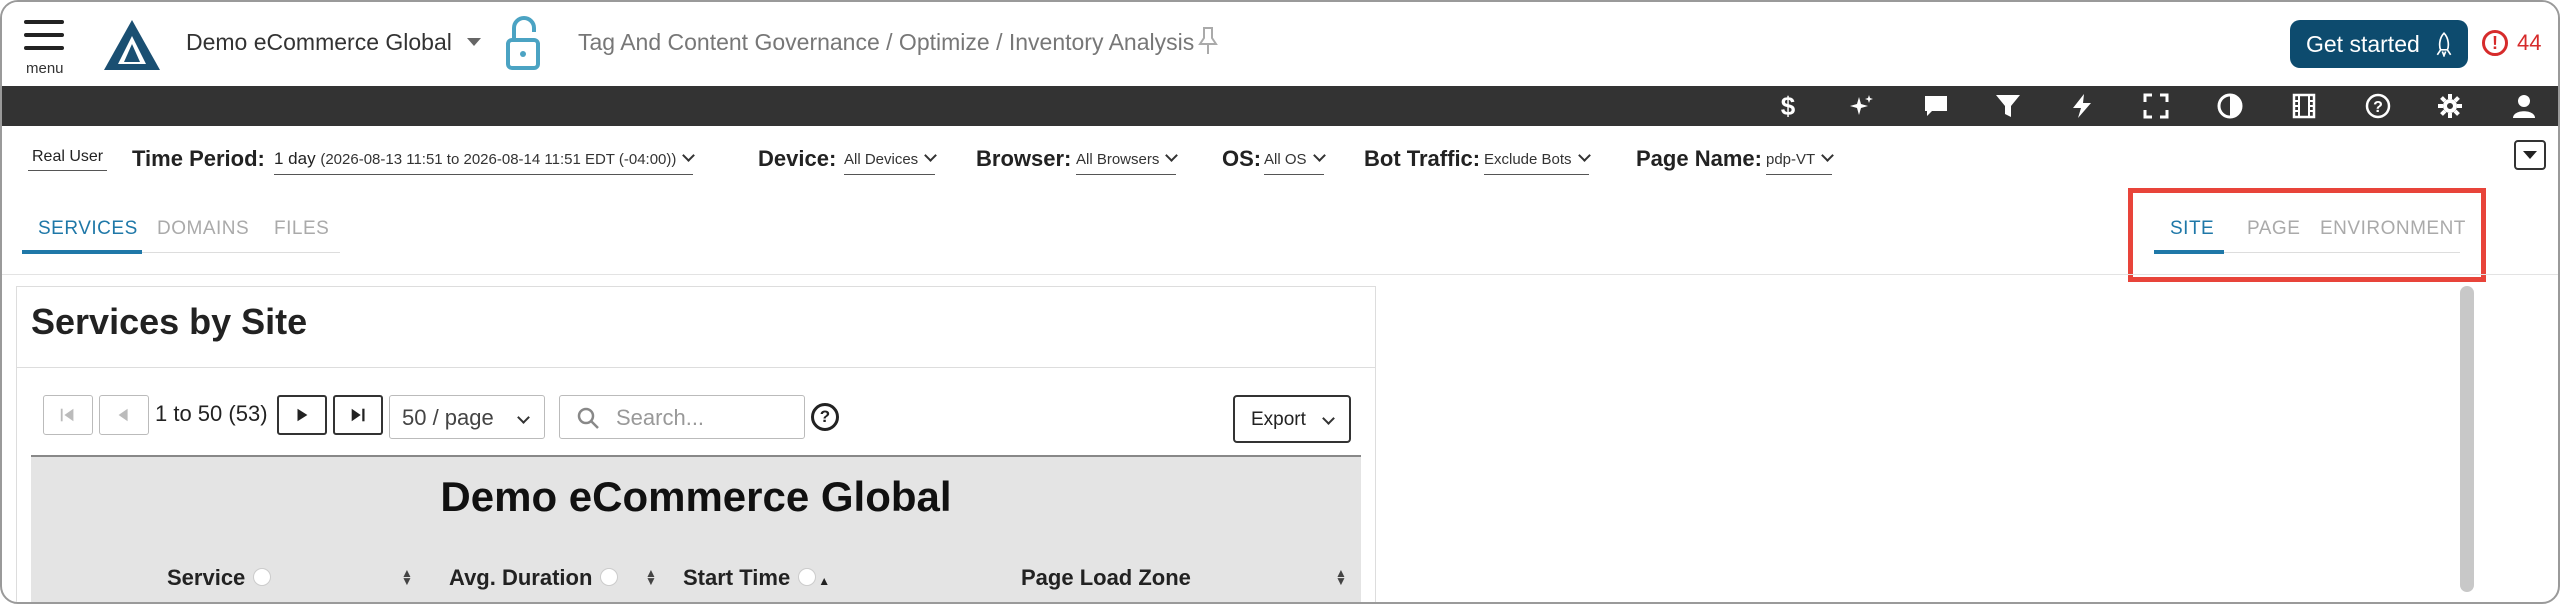  I want to click on filter-icon, so click(2008, 106).